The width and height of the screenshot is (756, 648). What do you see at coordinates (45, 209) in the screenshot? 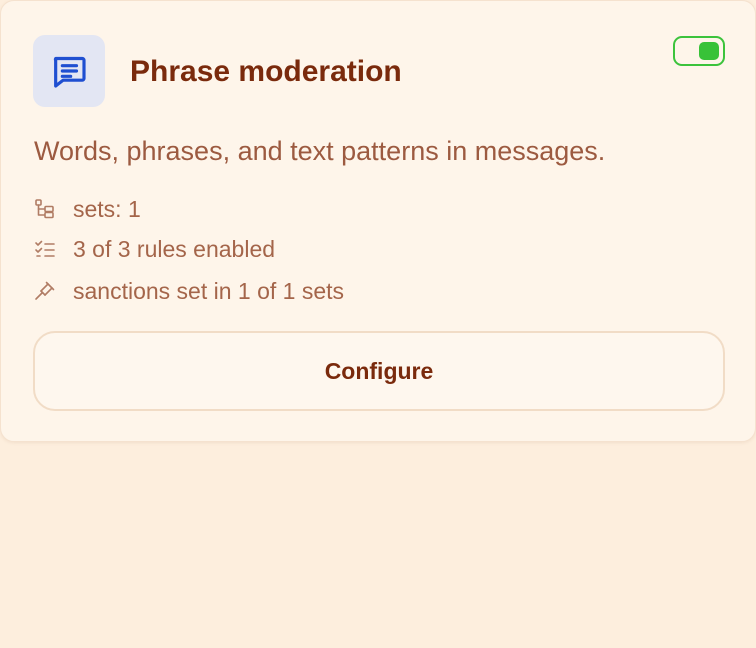
I see `sets-tree-icon` at bounding box center [45, 209].